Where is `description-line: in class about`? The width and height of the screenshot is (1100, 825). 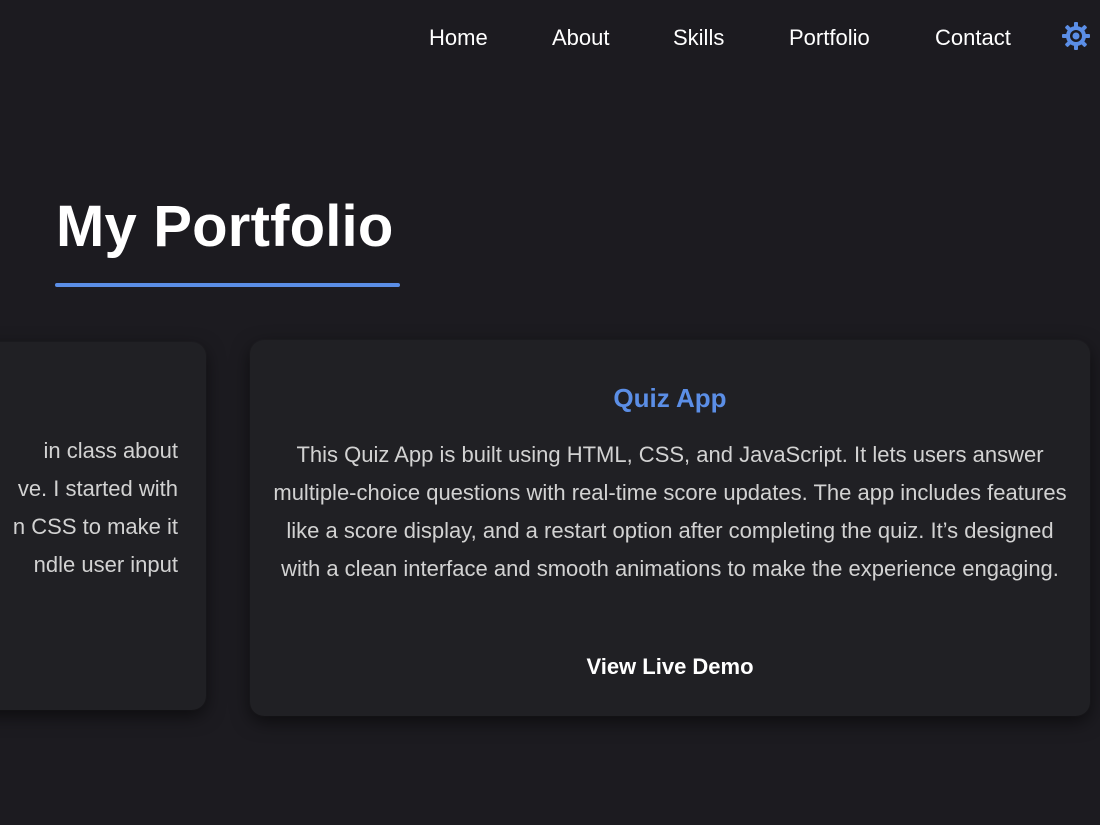 description-line: in class about is located at coordinates (110, 450).